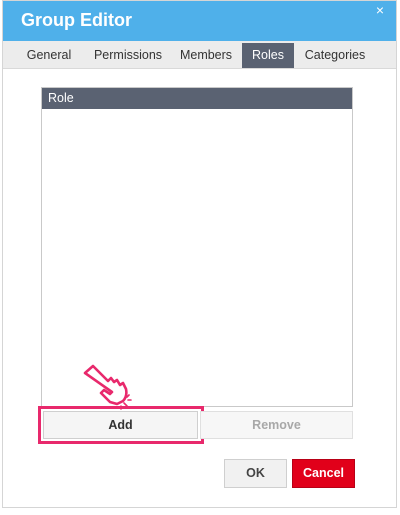 The height and width of the screenshot is (515, 400). Describe the element at coordinates (380, 10) in the screenshot. I see `close-icon: ×` at that location.